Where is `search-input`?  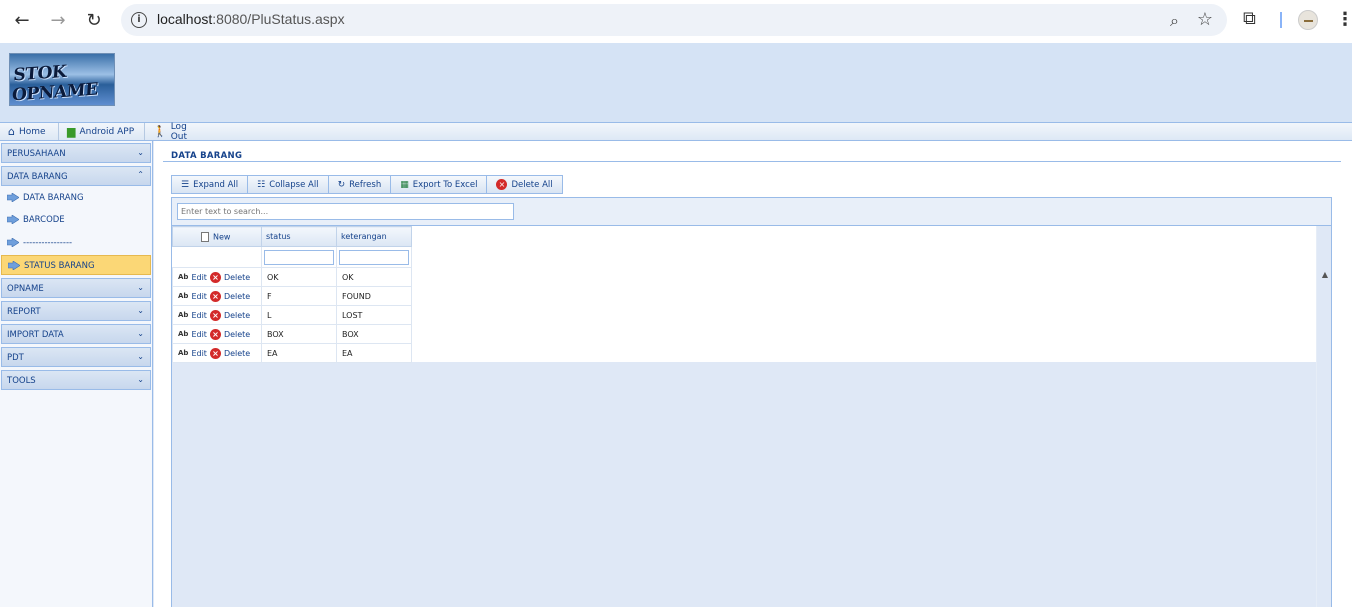
search-input is located at coordinates (345, 211).